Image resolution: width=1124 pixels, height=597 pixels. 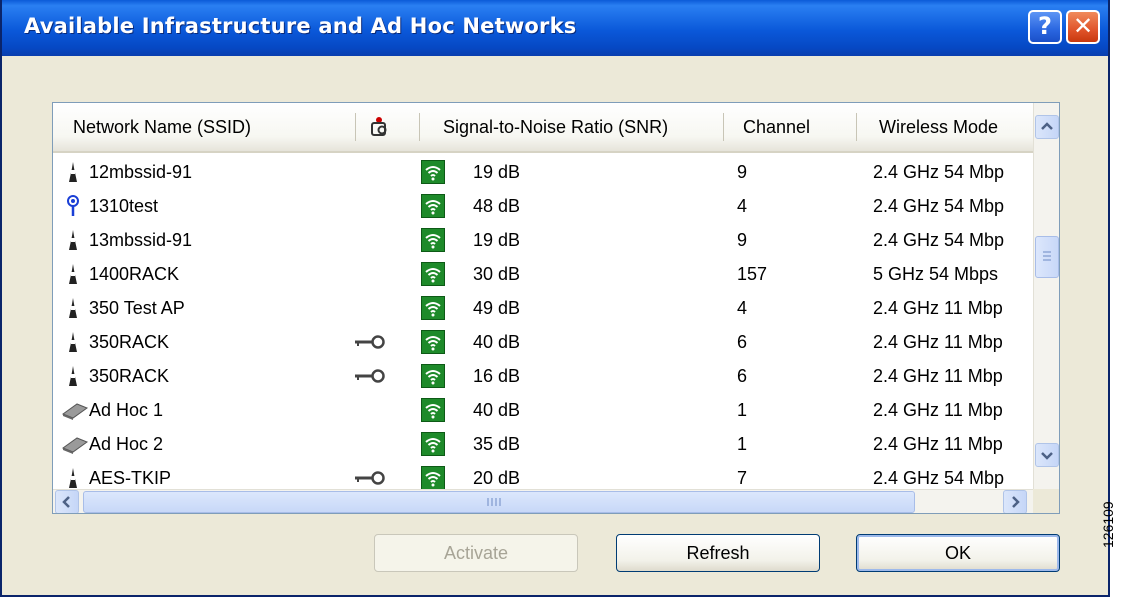 What do you see at coordinates (130, 478) in the screenshot?
I see `ssid-cell: AES-TKIP` at bounding box center [130, 478].